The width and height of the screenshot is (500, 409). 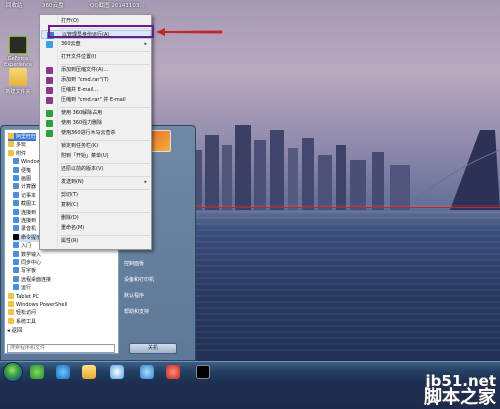 I want to click on program-item: 多玩, so click(x=17, y=145).